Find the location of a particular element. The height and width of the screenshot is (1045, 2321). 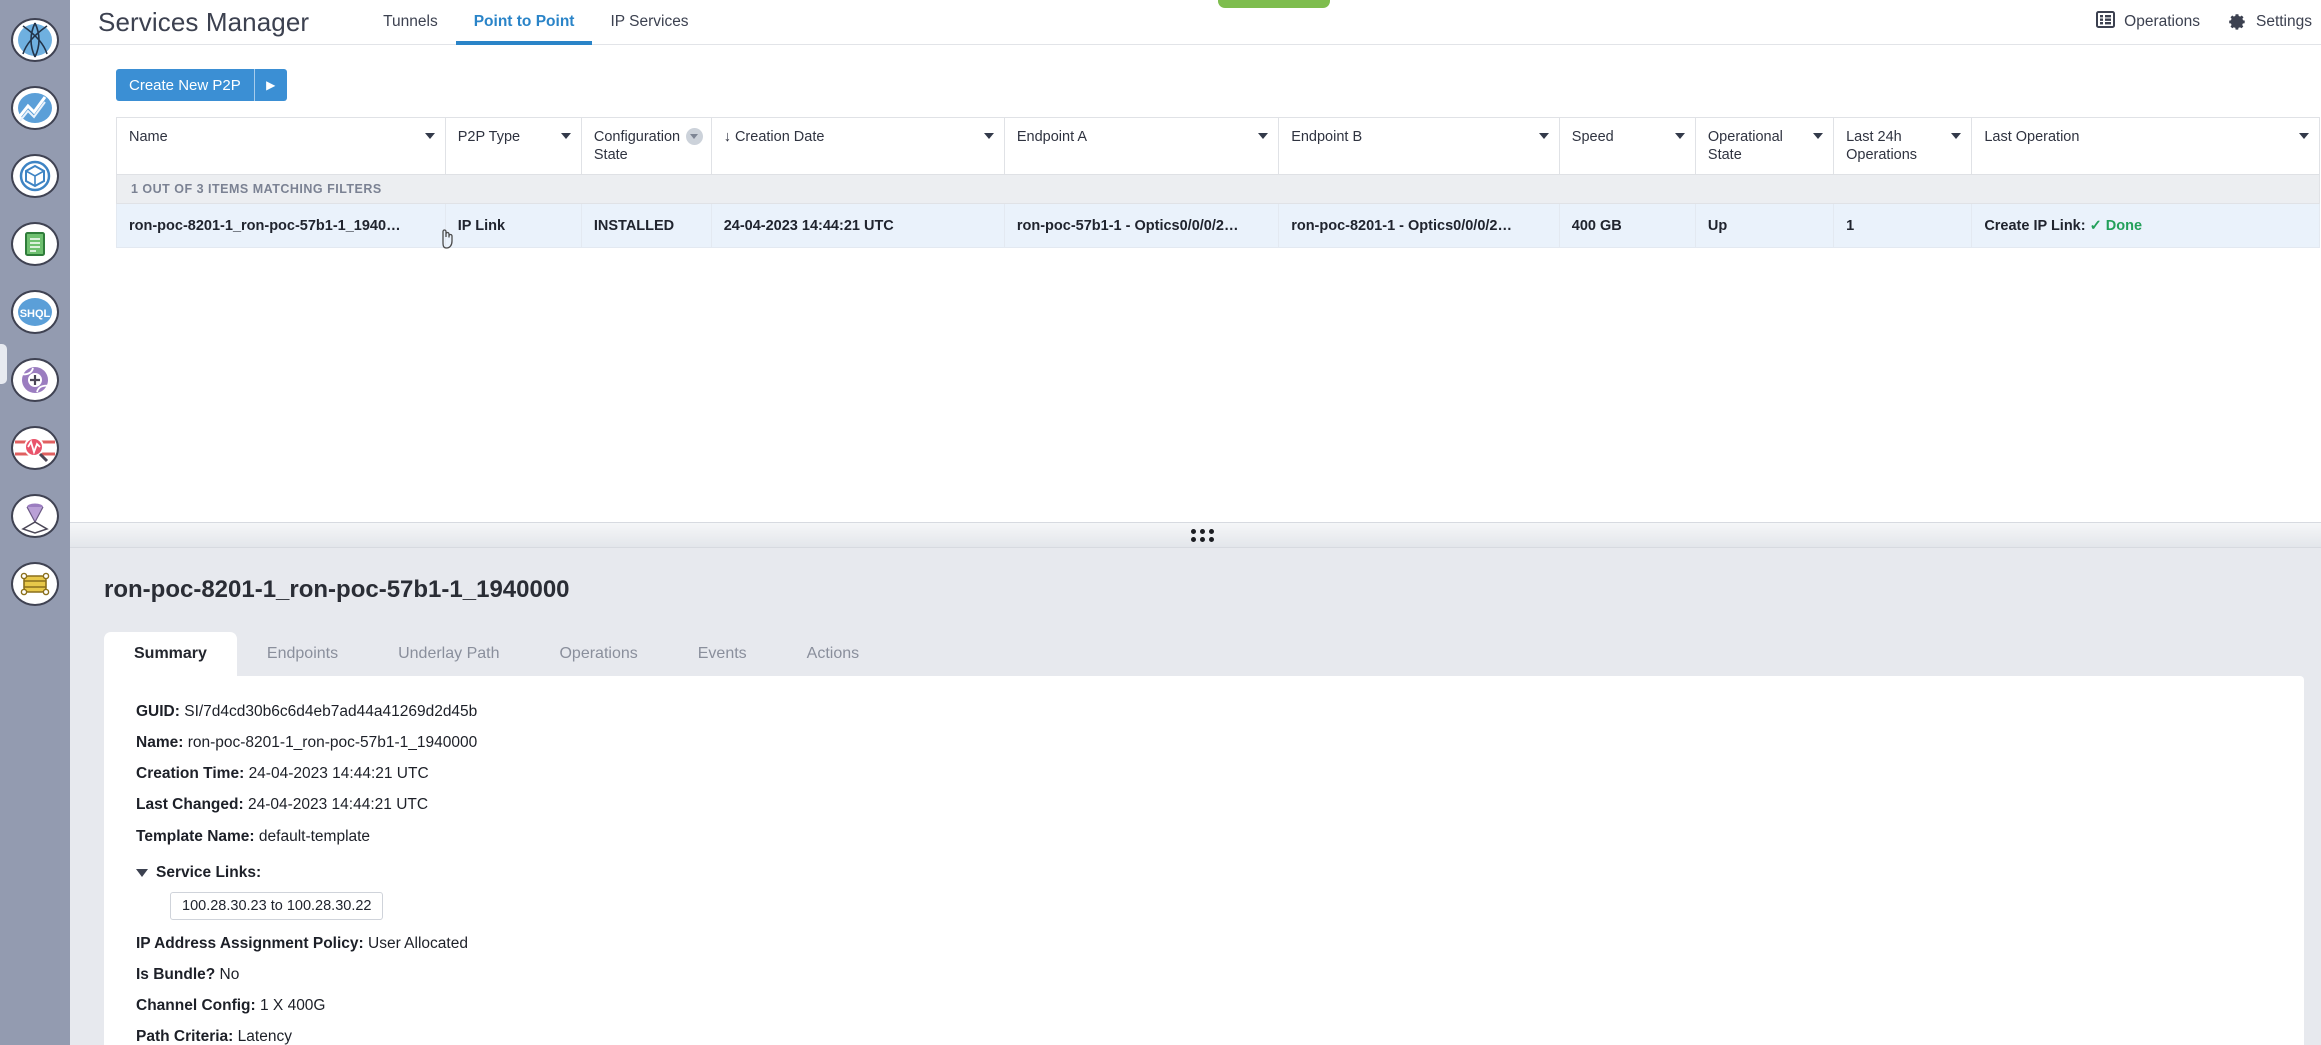

drag-dots-icon is located at coordinates (1203, 535).